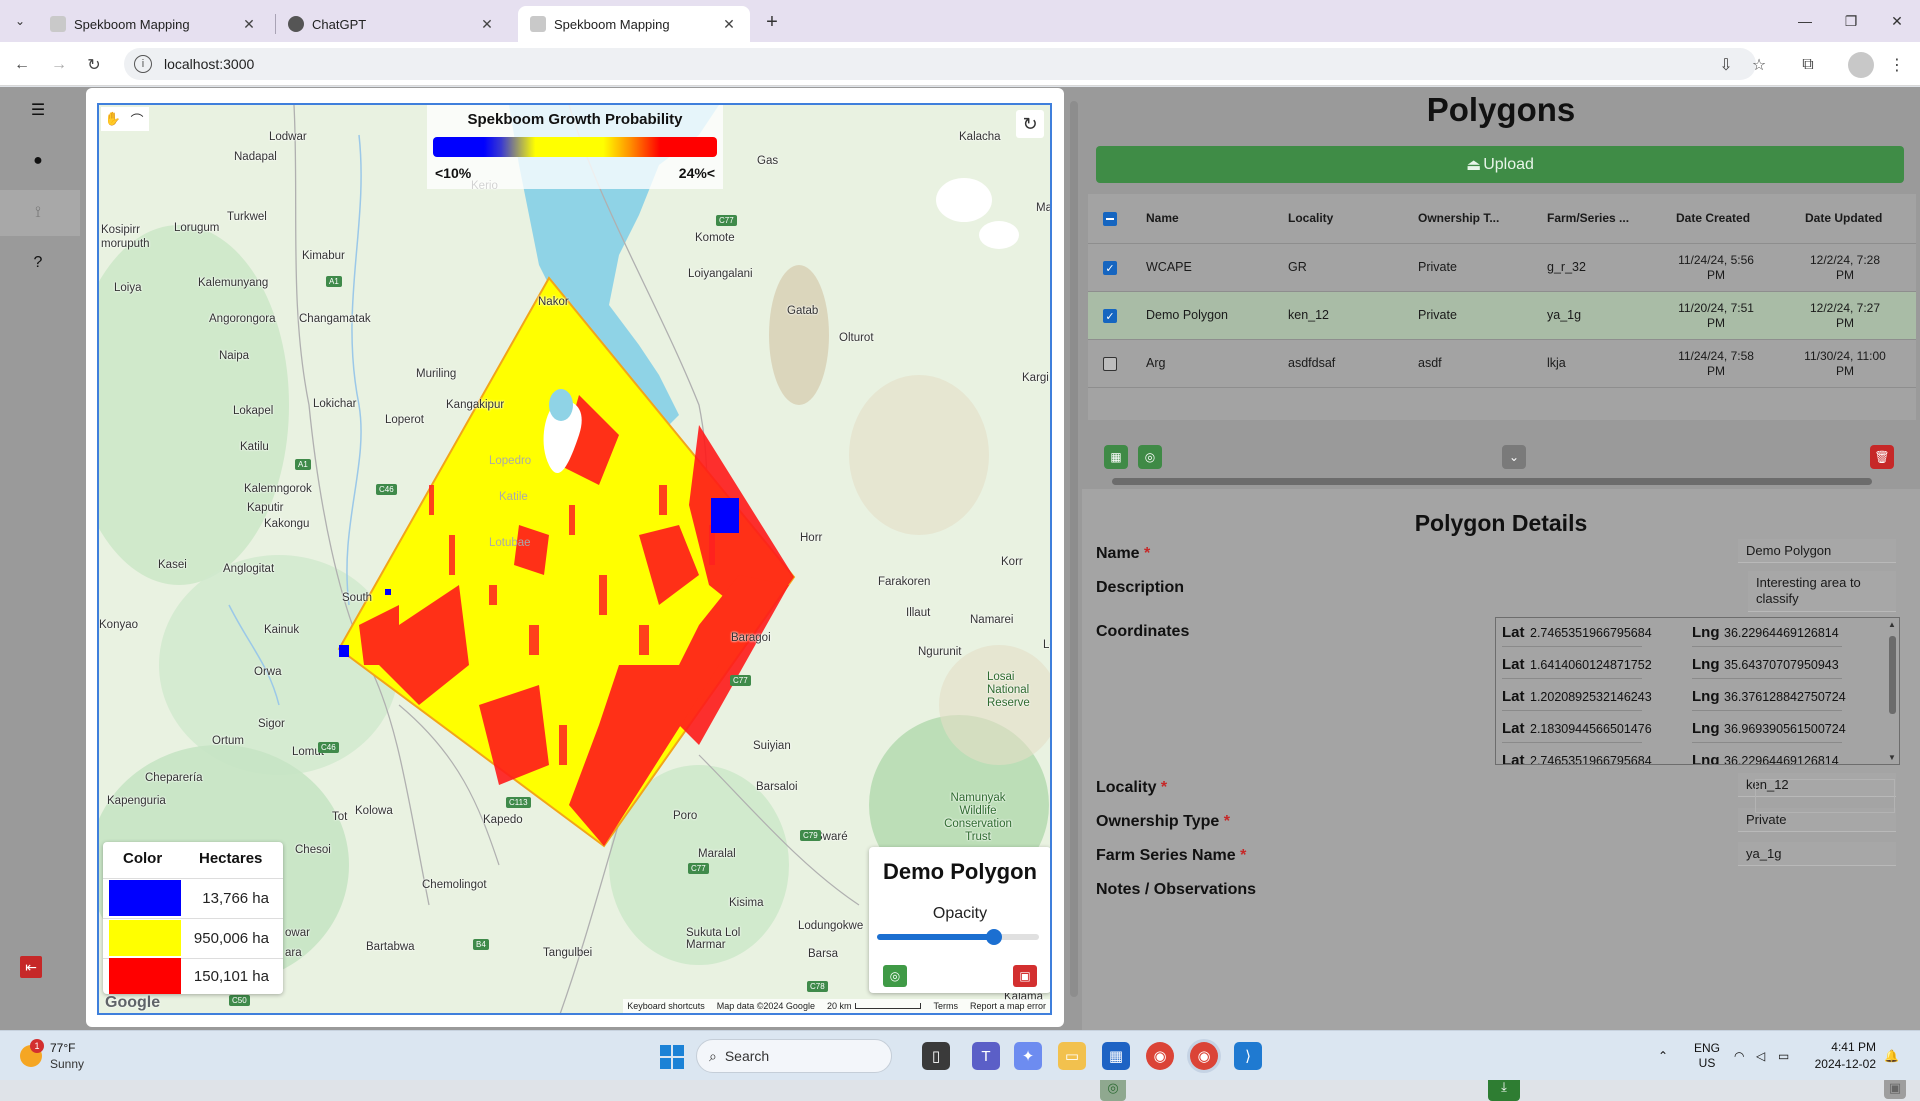 The height and width of the screenshot is (1101, 1920). Describe the element at coordinates (794, 1056) in the screenshot. I see `taskbar-search: ⌕ Search` at that location.